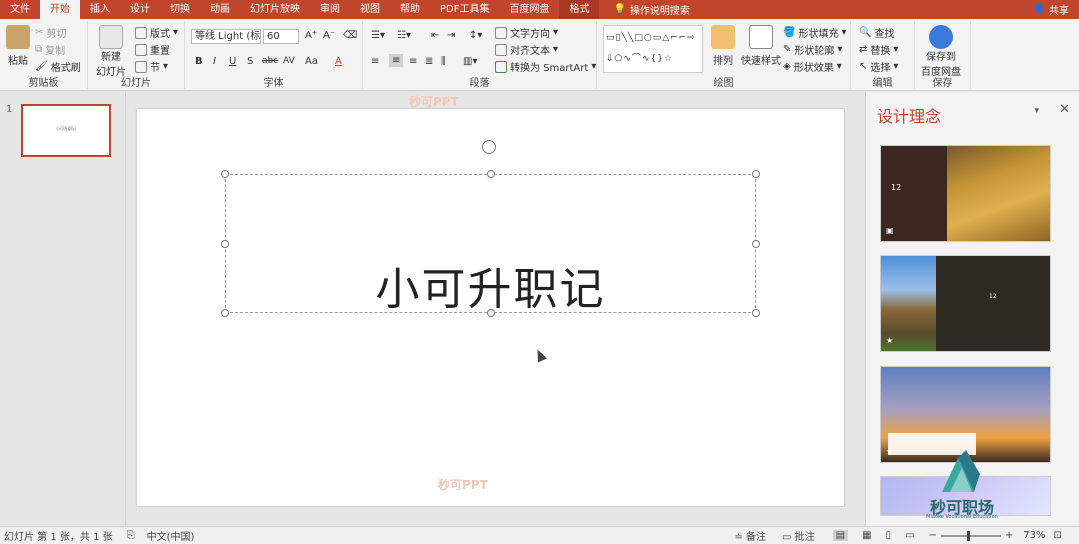 Image resolution: width=1079 pixels, height=544 pixels. What do you see at coordinates (151, 66) in the screenshot?
I see `section-button: 节 ▾` at bounding box center [151, 66].